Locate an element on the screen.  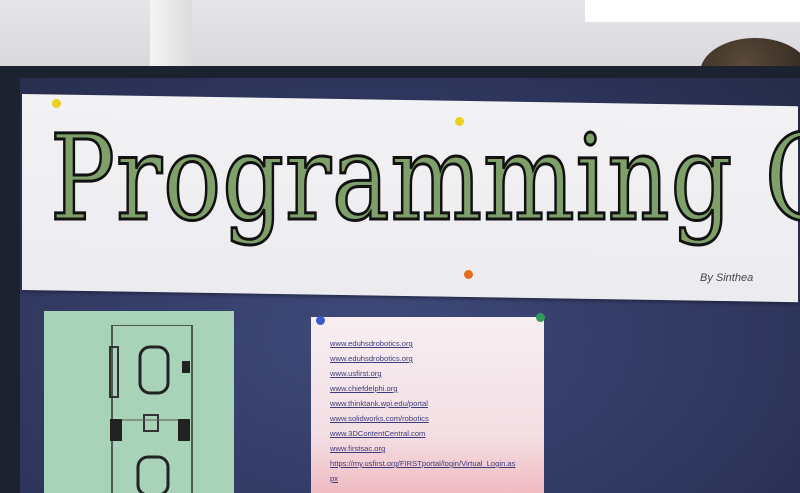
pushpin-green is located at coordinates (540, 317).